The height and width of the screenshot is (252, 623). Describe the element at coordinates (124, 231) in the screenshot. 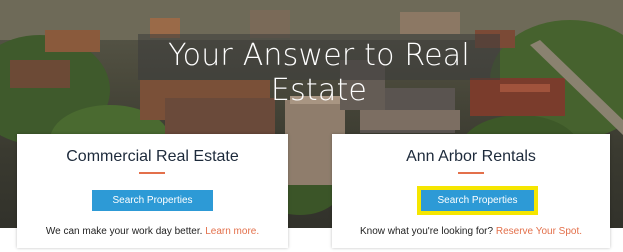

I see `tagline-text: We can make your work day better.` at that location.